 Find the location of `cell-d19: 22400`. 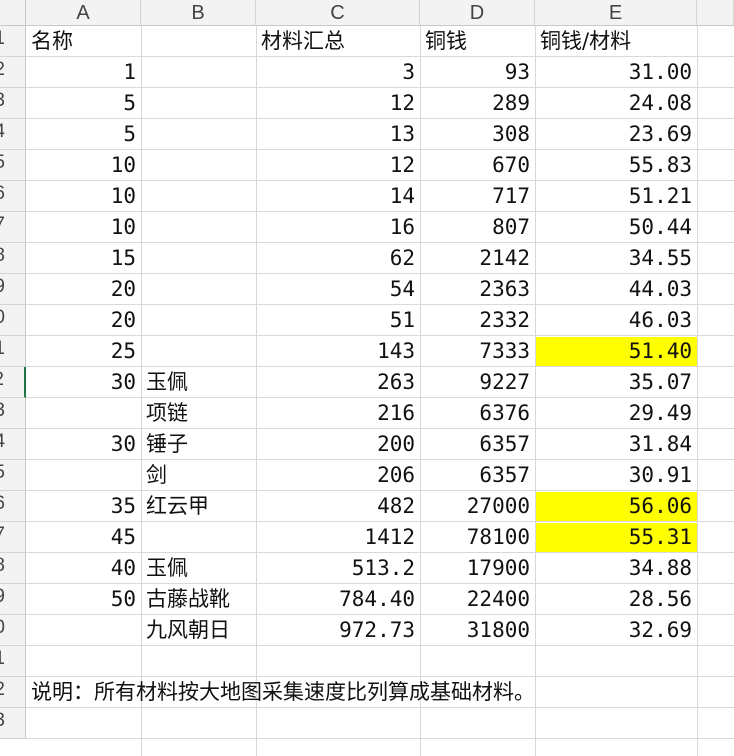

cell-d19: 22400 is located at coordinates (477, 599).